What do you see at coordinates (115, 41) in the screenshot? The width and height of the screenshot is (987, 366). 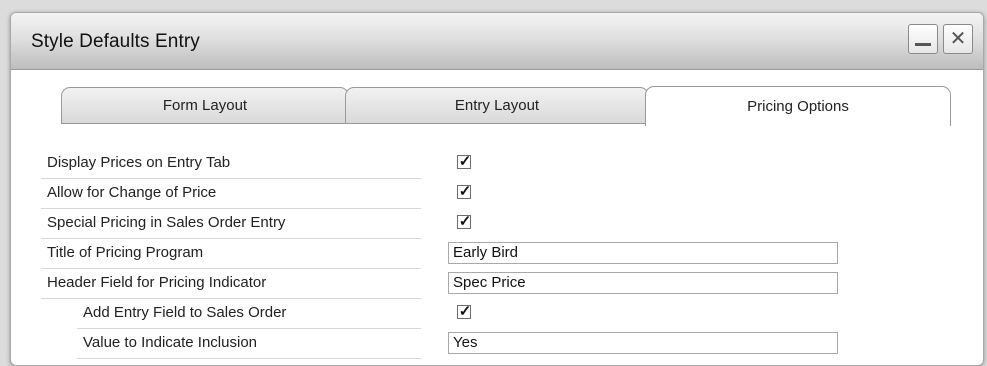 I see `window-title: Style Defaults Entry` at bounding box center [115, 41].